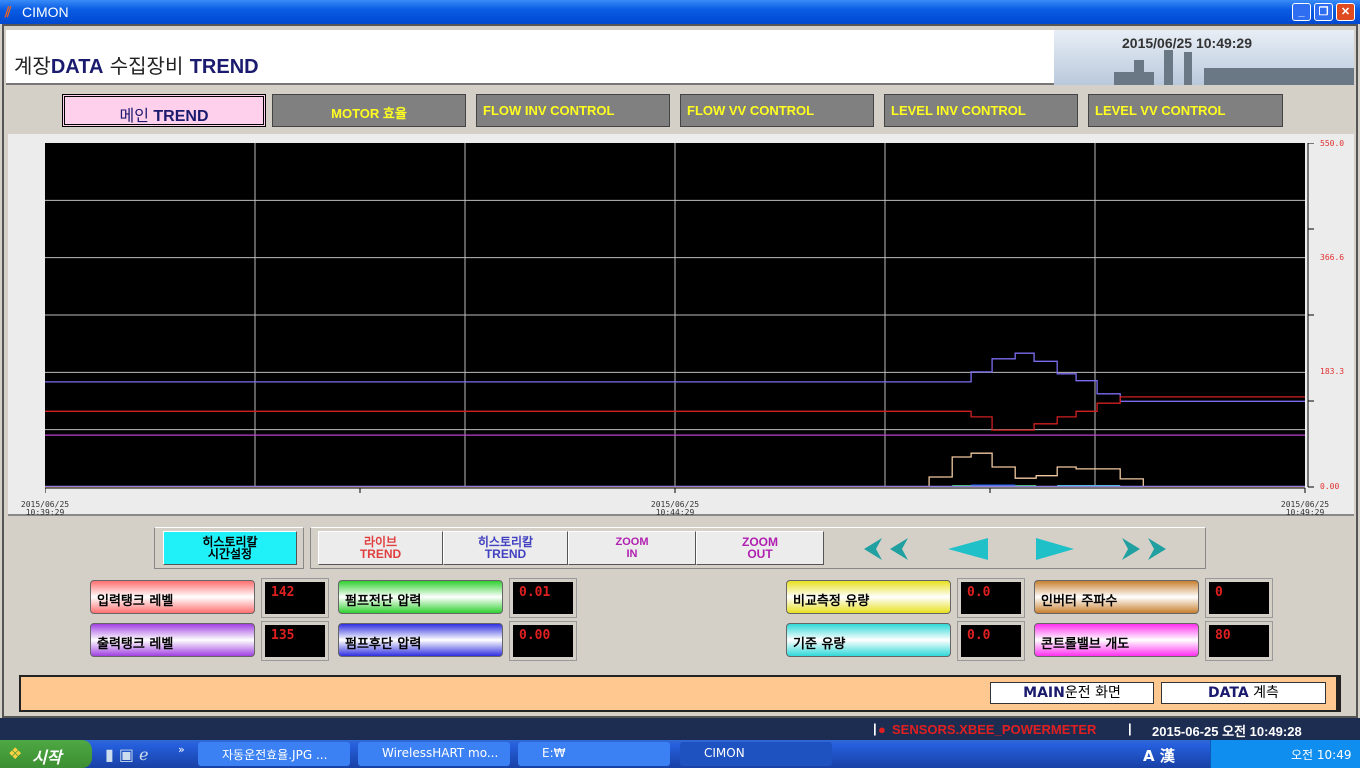 This screenshot has height=768, width=1360. What do you see at coordinates (1159, 755) in the screenshot?
I see `ime-indicator: A 漢` at bounding box center [1159, 755].